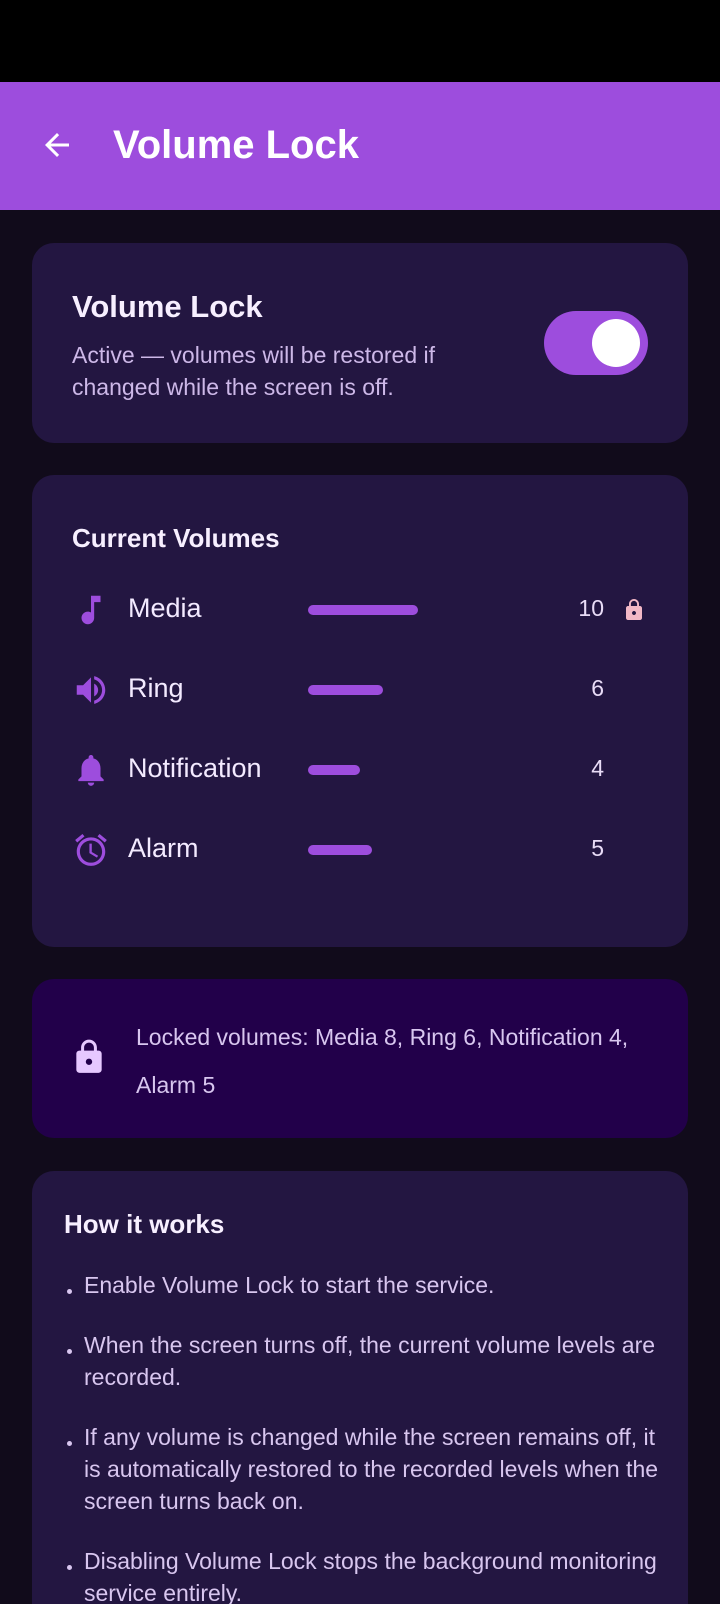 This screenshot has width=720, height=1604. What do you see at coordinates (597, 768) in the screenshot?
I see `volume-value: 4` at bounding box center [597, 768].